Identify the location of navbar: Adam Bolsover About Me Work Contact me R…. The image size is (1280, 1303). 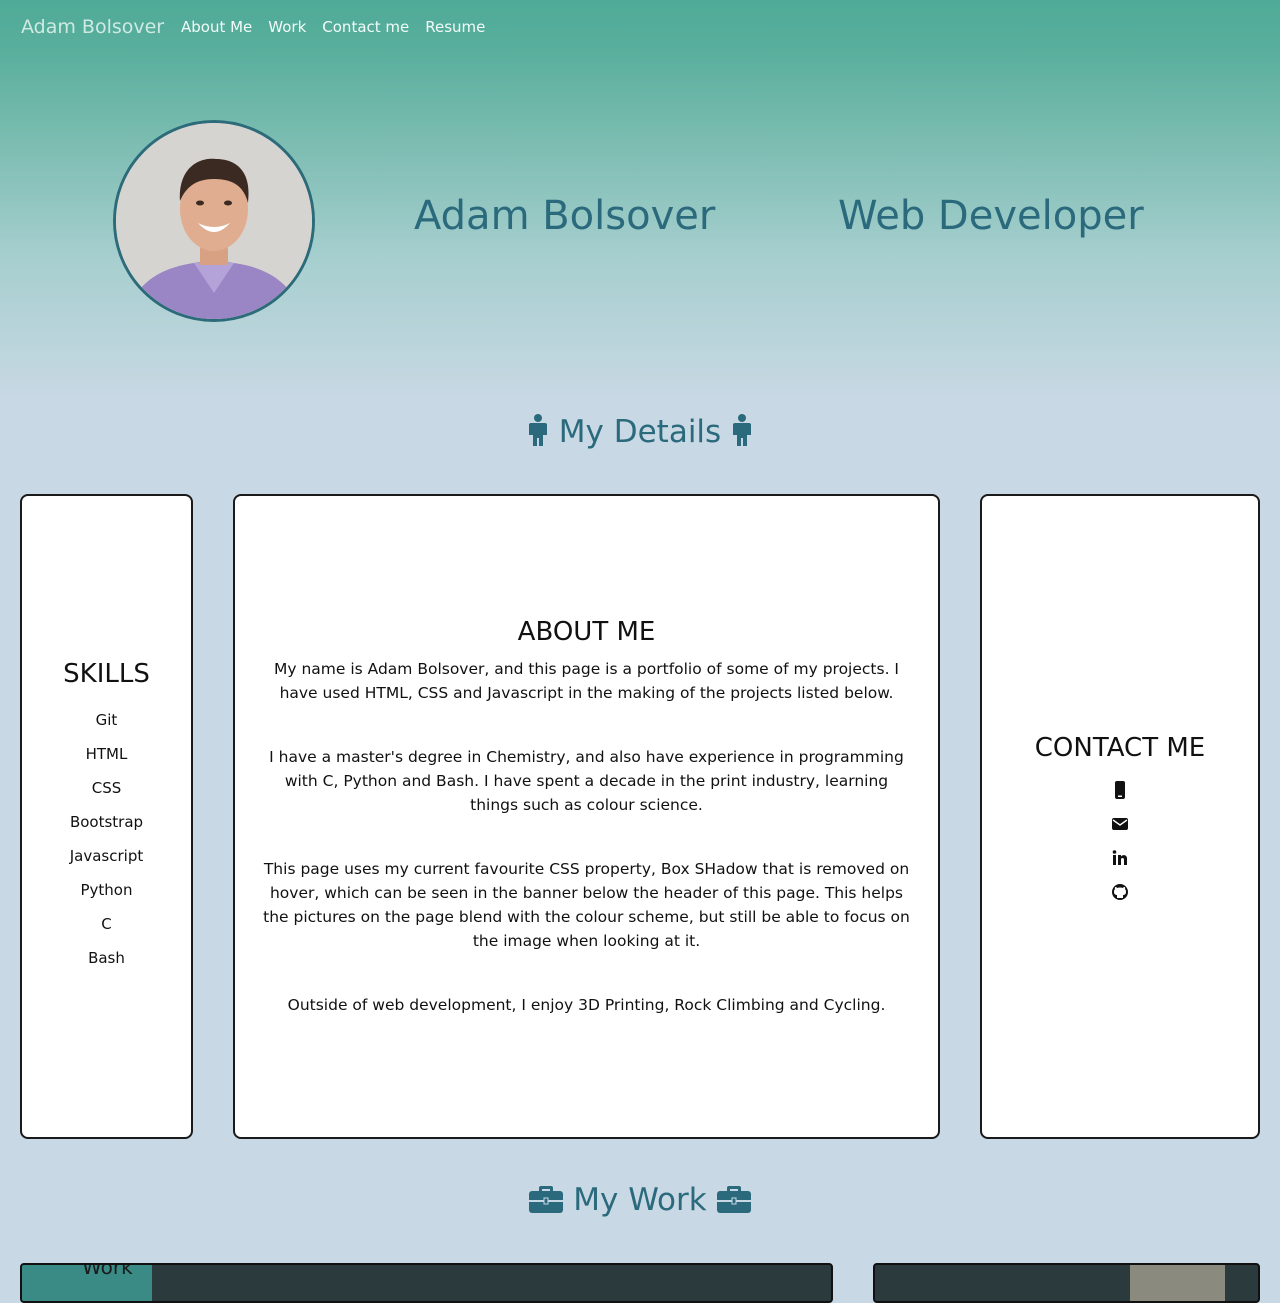
(640, 28).